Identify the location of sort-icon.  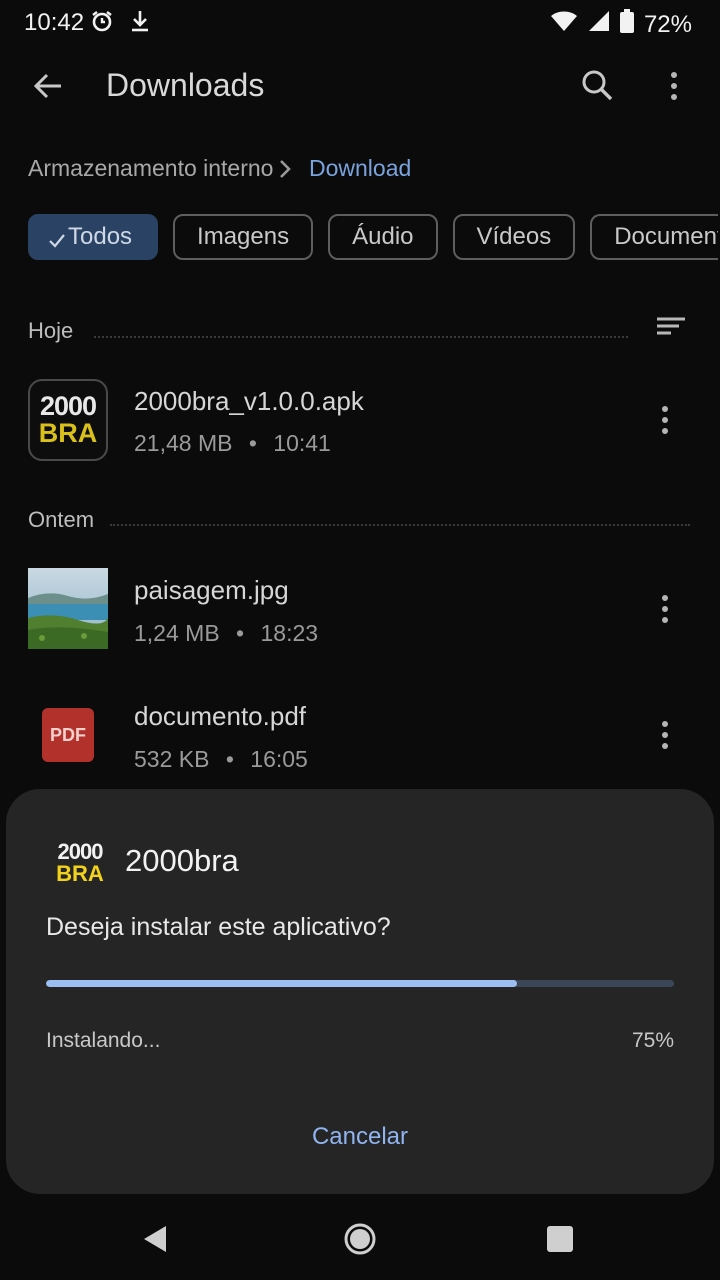
(671, 328).